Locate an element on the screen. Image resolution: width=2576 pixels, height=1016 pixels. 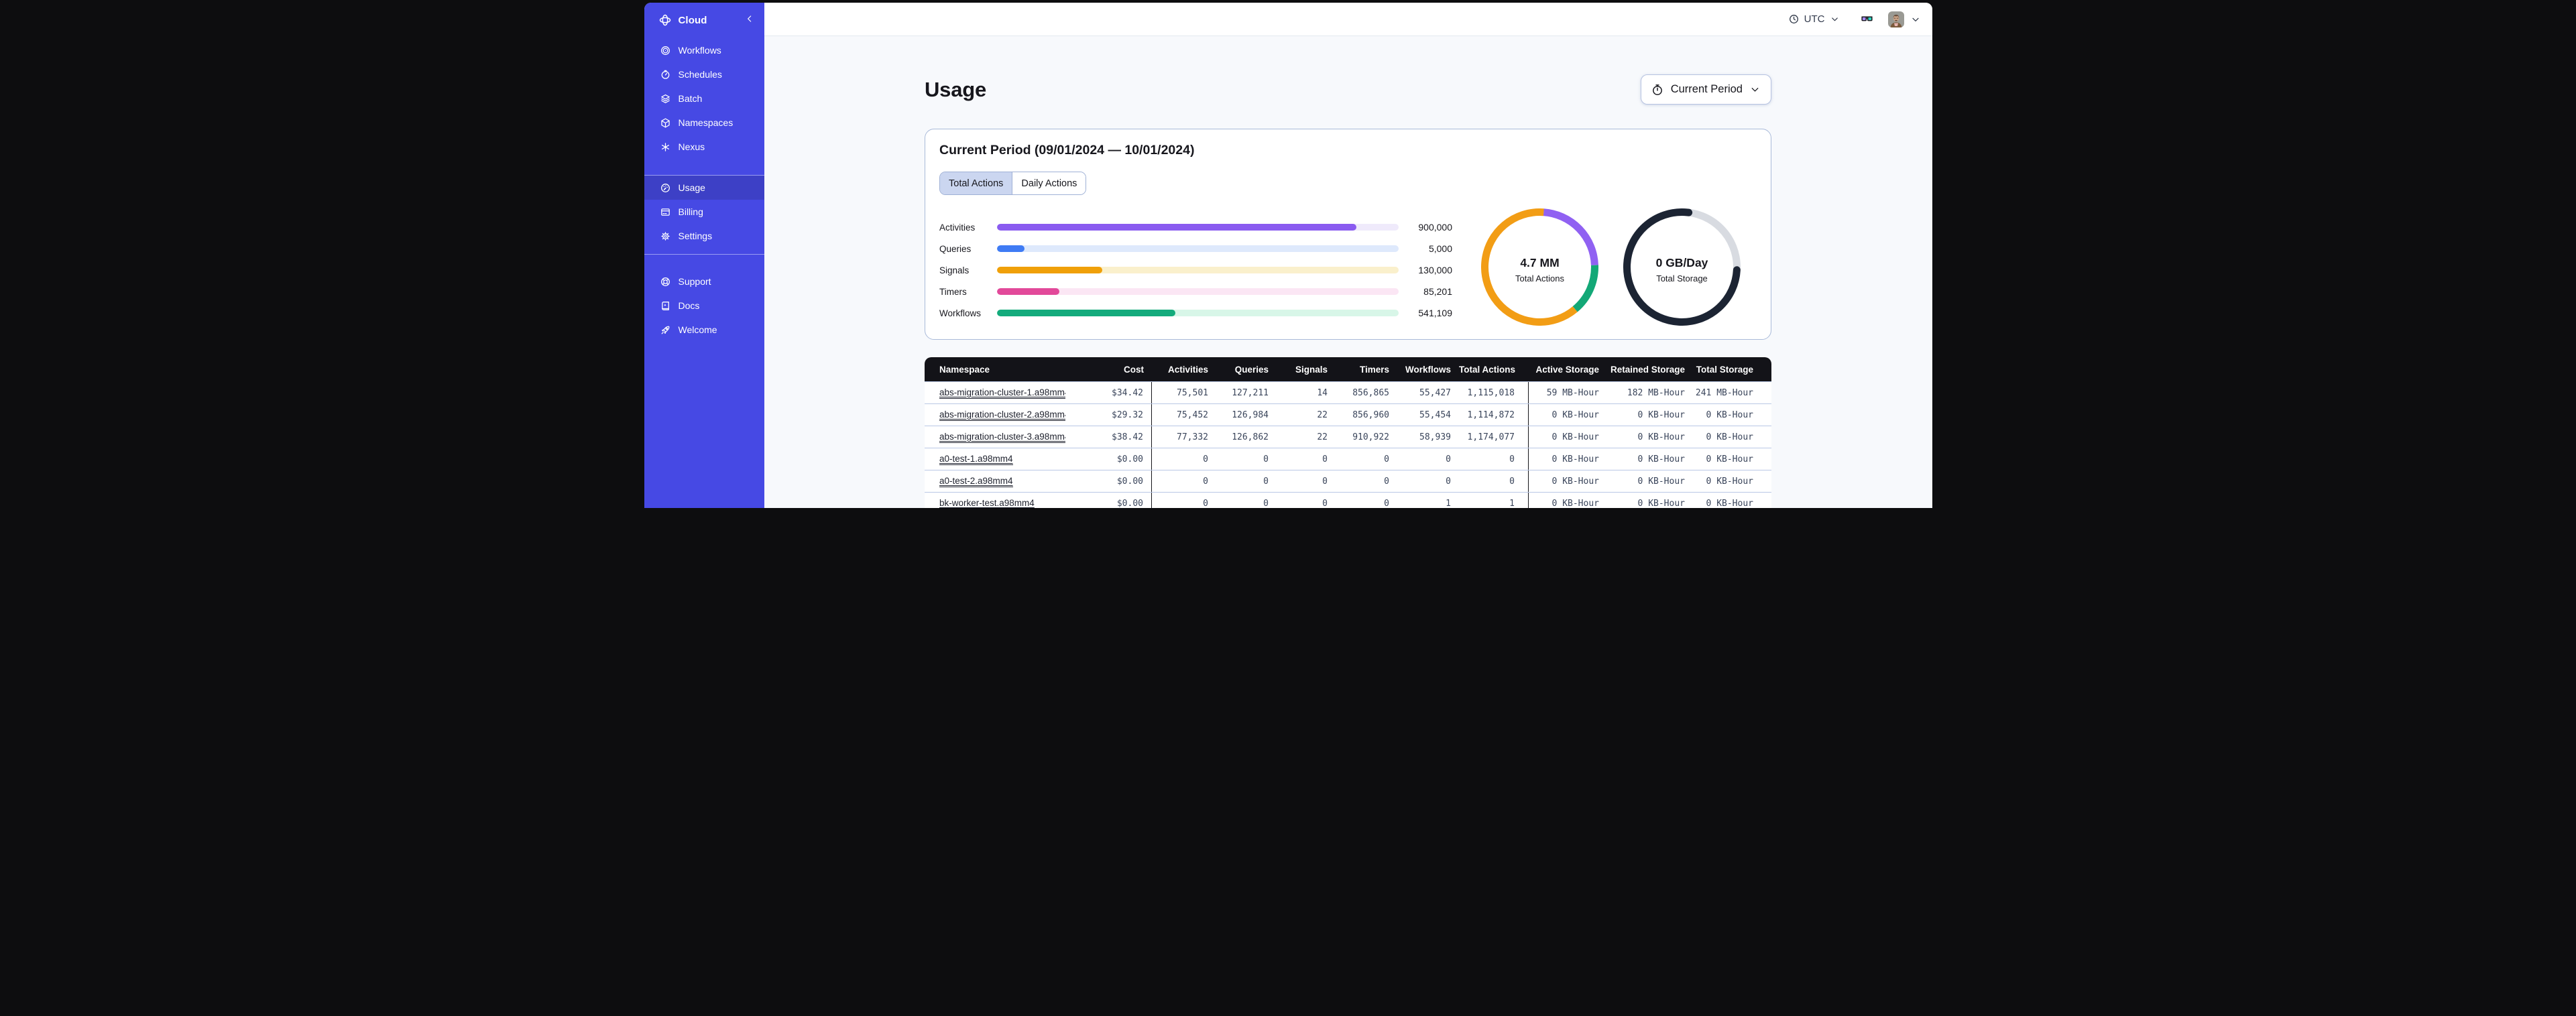
avatar-image is located at coordinates (1895, 19).